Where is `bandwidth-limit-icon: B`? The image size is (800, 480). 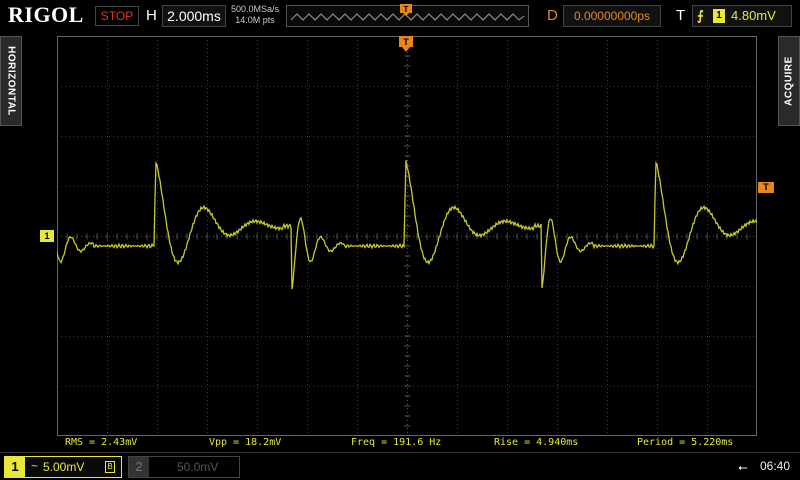 bandwidth-limit-icon: B is located at coordinates (110, 467).